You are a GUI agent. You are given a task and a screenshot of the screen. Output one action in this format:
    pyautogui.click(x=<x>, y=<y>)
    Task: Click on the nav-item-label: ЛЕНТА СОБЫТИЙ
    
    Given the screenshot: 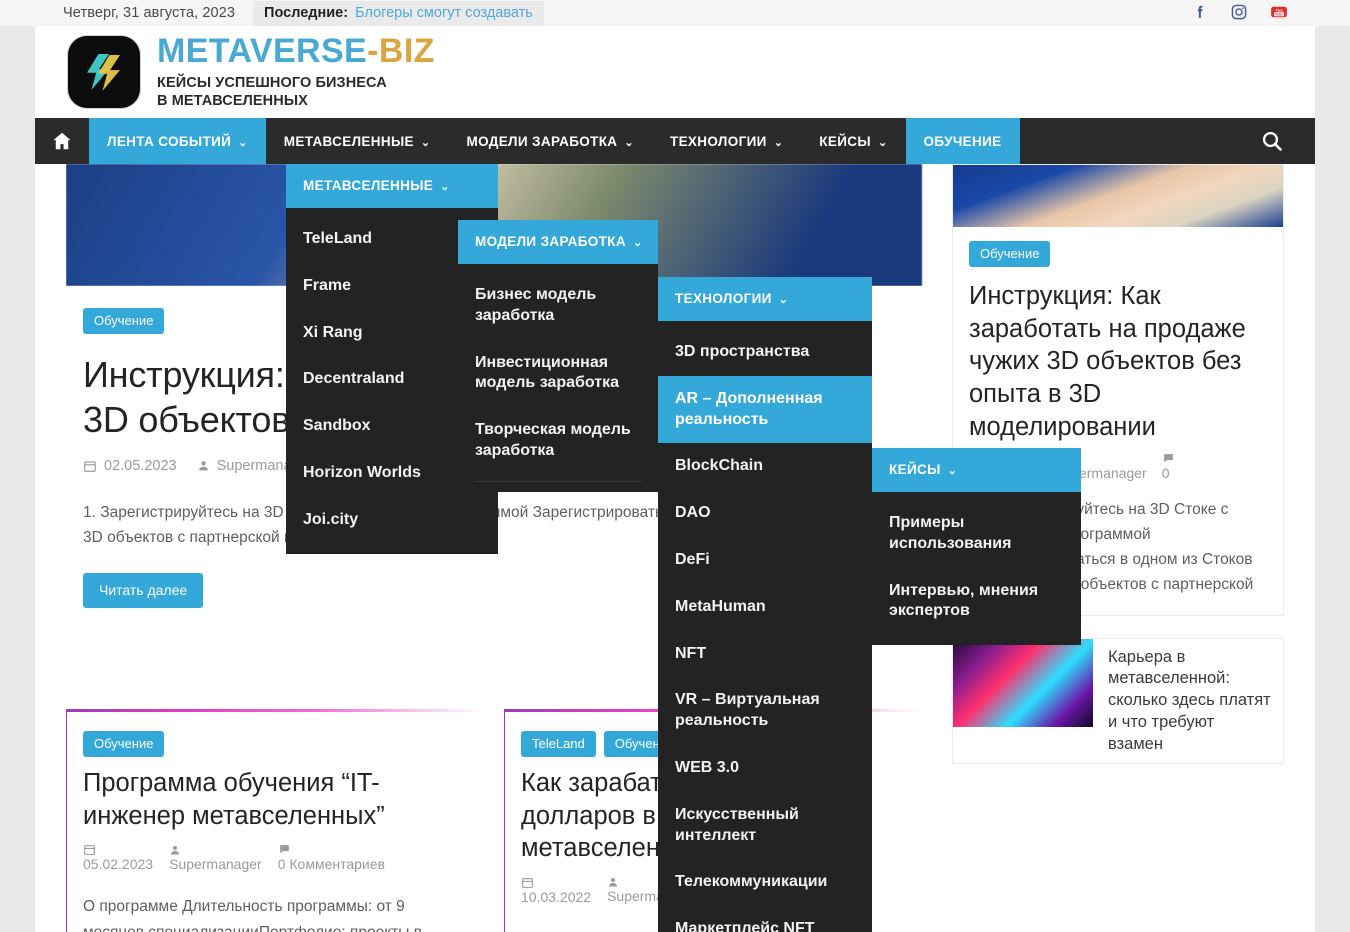 What is the action you would take?
    pyautogui.click(x=169, y=141)
    